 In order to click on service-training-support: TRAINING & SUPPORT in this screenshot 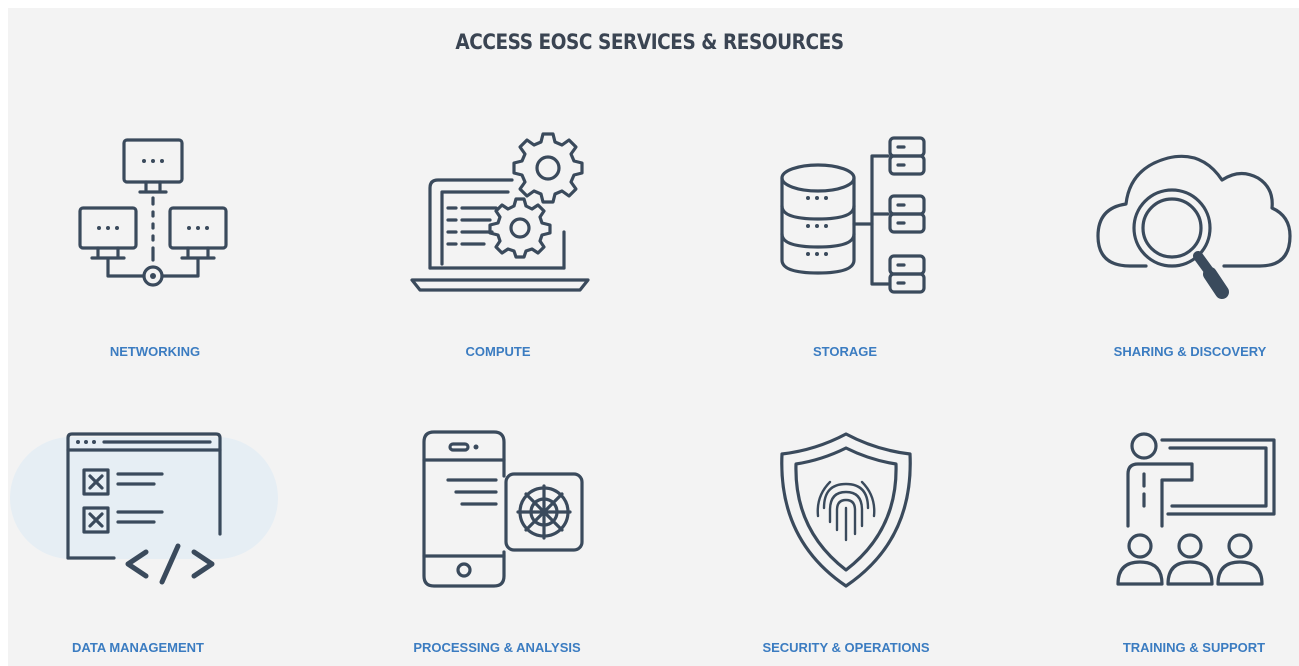, I will do `click(1194, 548)`.